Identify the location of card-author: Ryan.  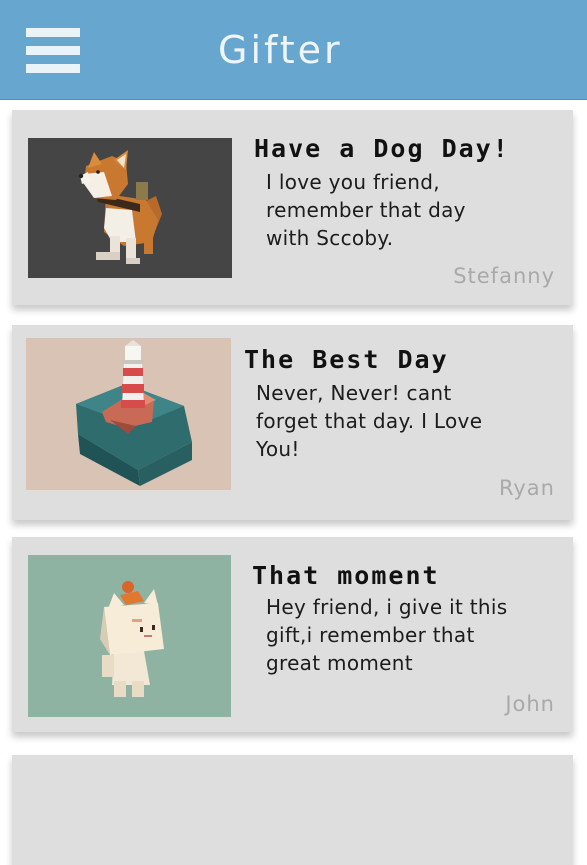
(526, 488).